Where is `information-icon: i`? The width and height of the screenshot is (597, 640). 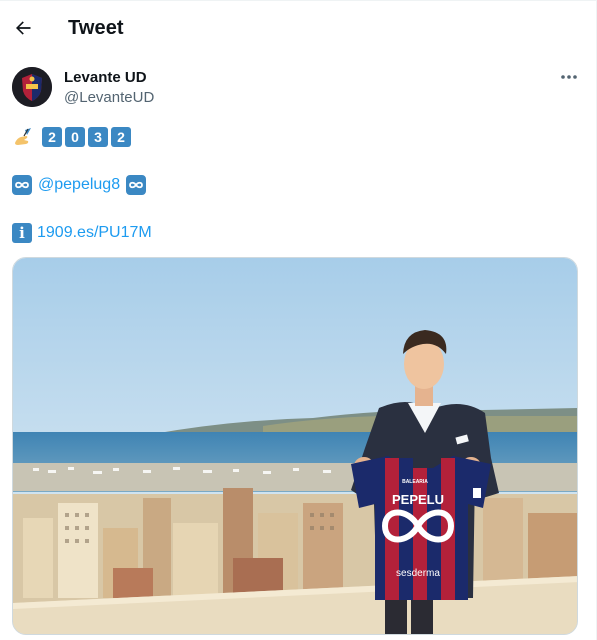 information-icon: i is located at coordinates (22, 233).